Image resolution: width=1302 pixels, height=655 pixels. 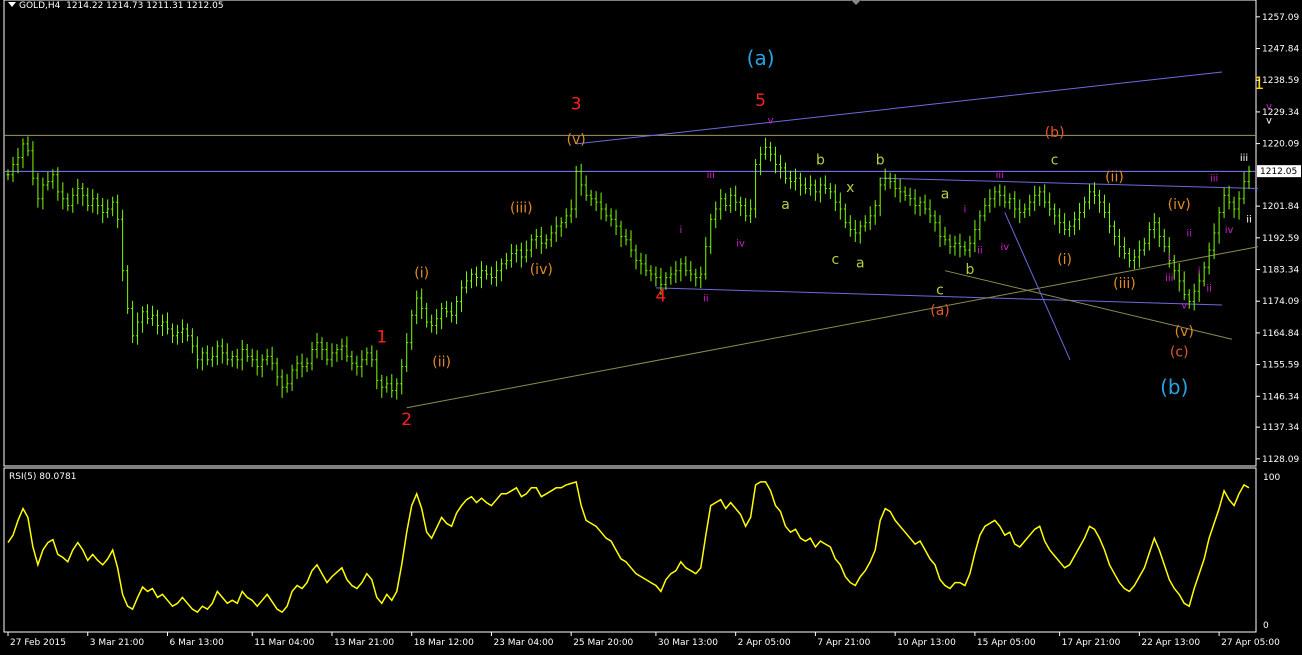 What do you see at coordinates (364, 643) in the screenshot?
I see `time-tick-label: 13 Mar 21:00` at bounding box center [364, 643].